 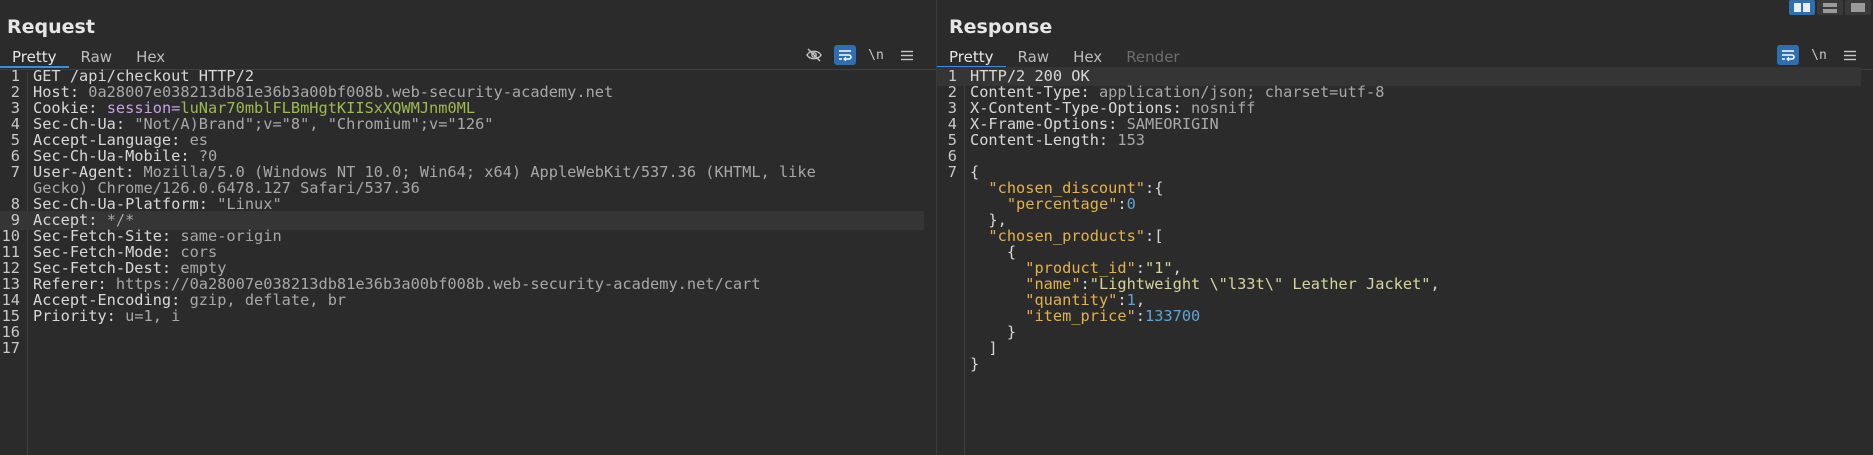 I want to click on layout-toggles, so click(x=1830, y=7).